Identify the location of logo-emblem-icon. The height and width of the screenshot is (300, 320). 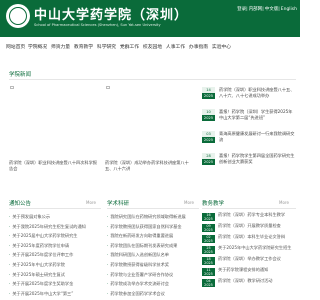
(18, 16).